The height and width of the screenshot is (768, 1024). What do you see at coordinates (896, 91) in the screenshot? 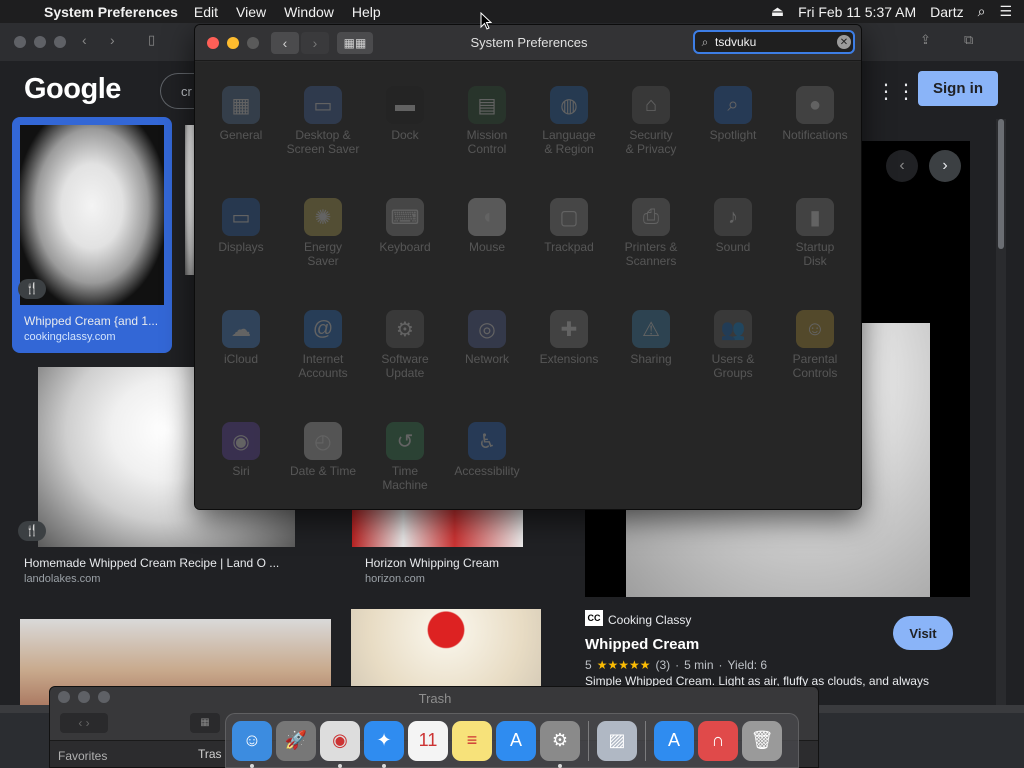
I see `google-apps-icon: ⋮⋮` at bounding box center [896, 91].